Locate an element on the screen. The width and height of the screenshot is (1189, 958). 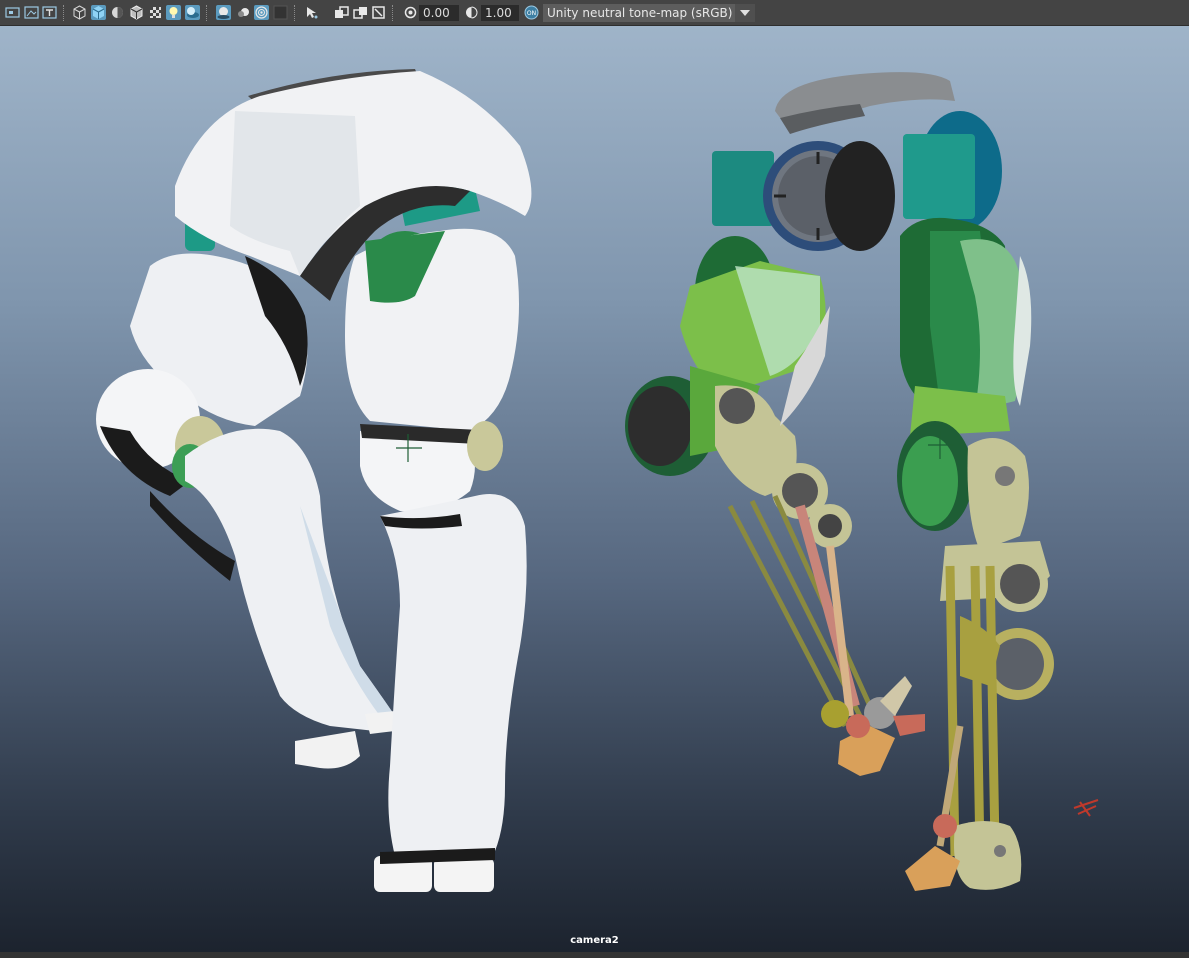
colorspace-badge-text: ON is located at coordinates (531, 13).